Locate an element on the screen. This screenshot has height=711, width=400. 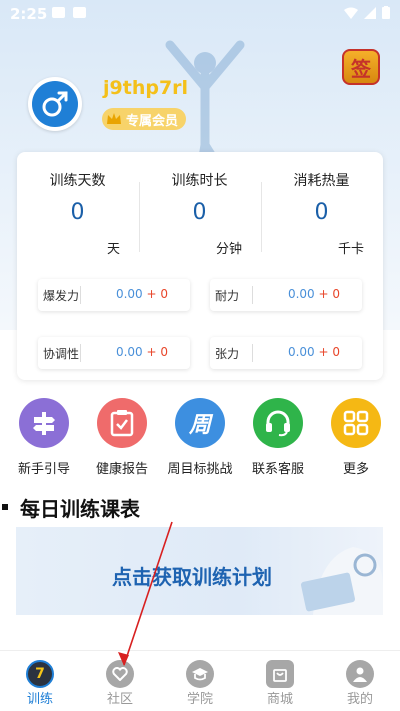
stat-training-days: 训练天数 0 天 is located at coordinates (77, 204).